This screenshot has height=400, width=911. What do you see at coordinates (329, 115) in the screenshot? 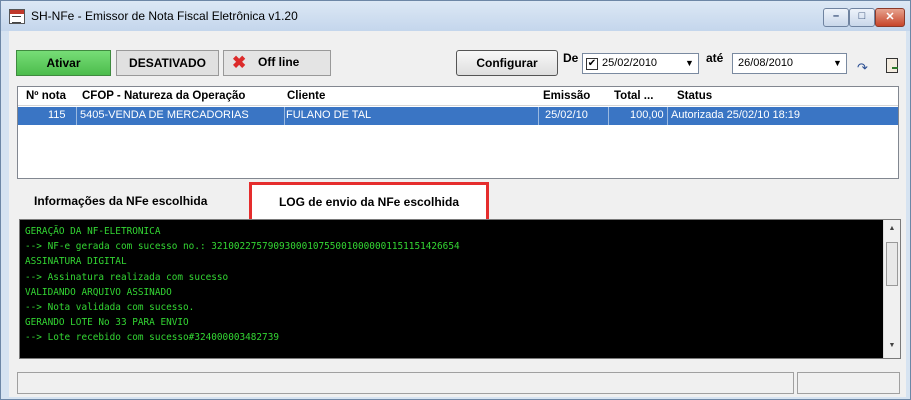
I see `cell-cliente: FULANO DE TAL` at bounding box center [329, 115].